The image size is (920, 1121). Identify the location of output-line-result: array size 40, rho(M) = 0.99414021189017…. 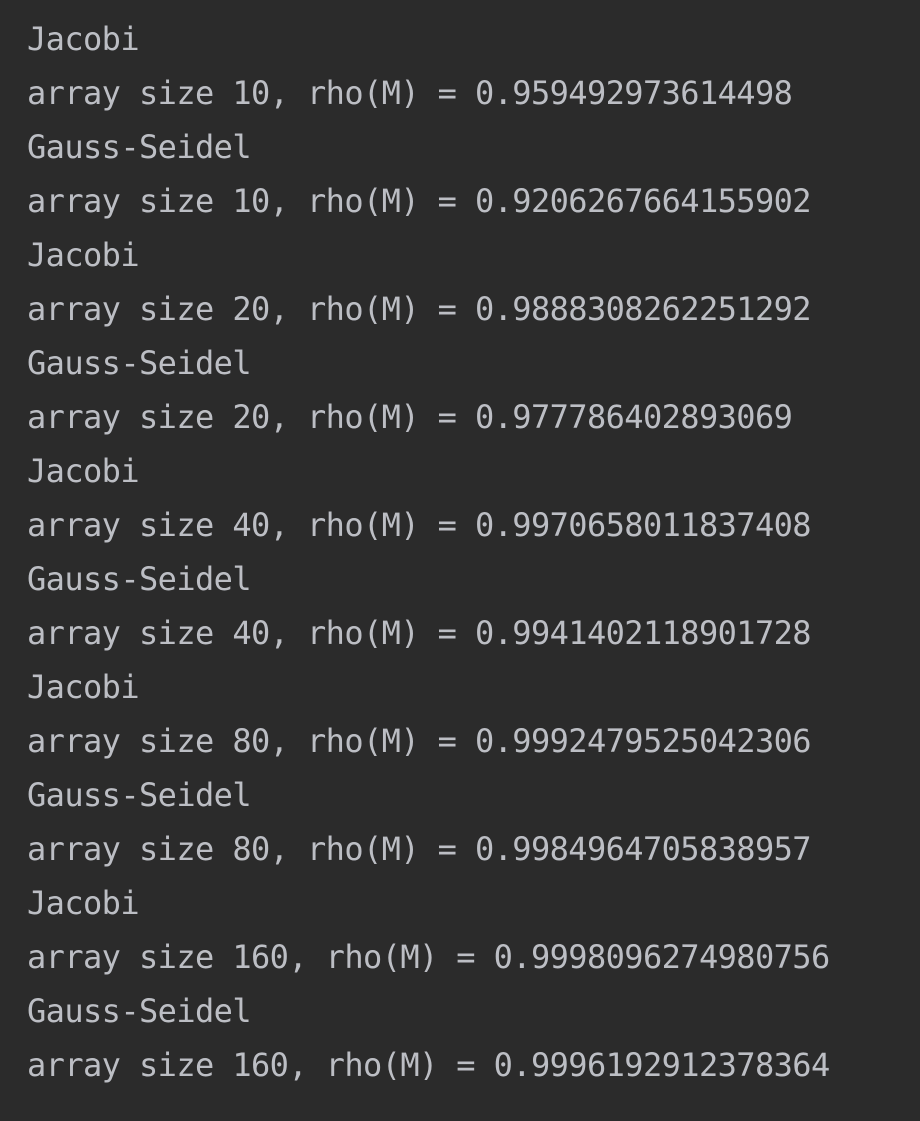
(419, 633).